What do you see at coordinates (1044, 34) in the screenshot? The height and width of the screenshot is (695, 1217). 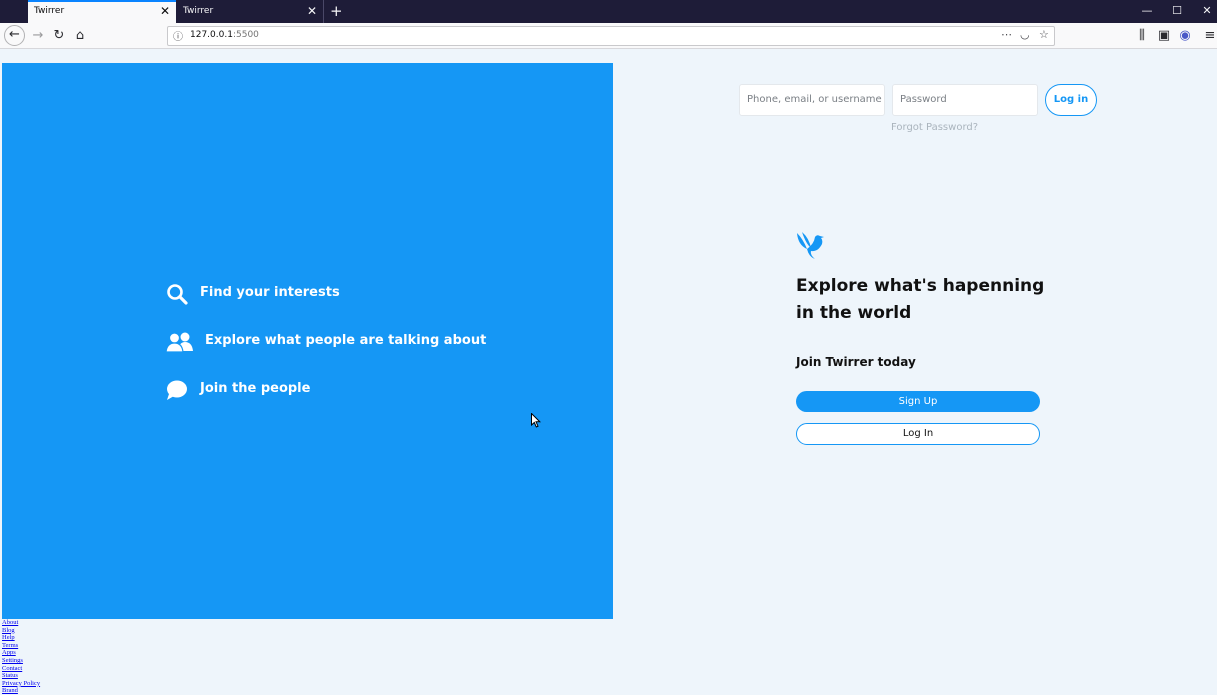 I see `bookmark-star-icon: ☆` at bounding box center [1044, 34].